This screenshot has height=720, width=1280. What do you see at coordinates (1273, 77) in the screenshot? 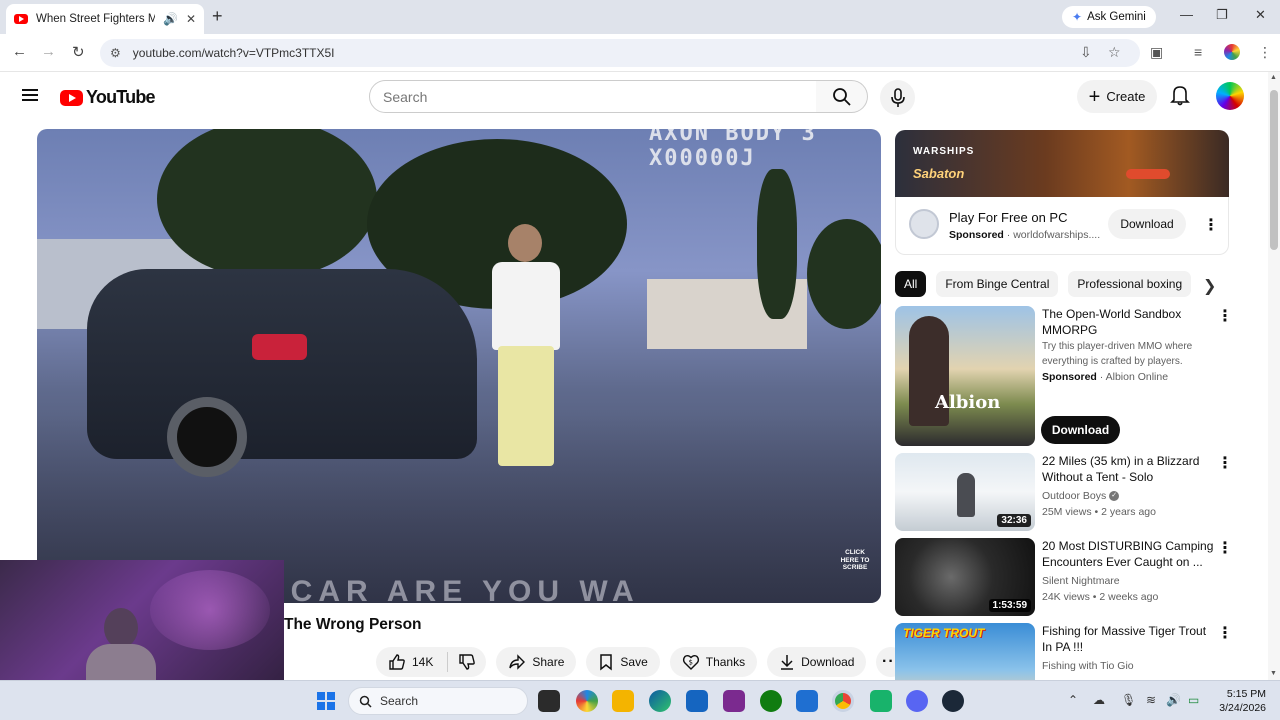
I see `scroll-up-icon: ▲` at bounding box center [1273, 77].